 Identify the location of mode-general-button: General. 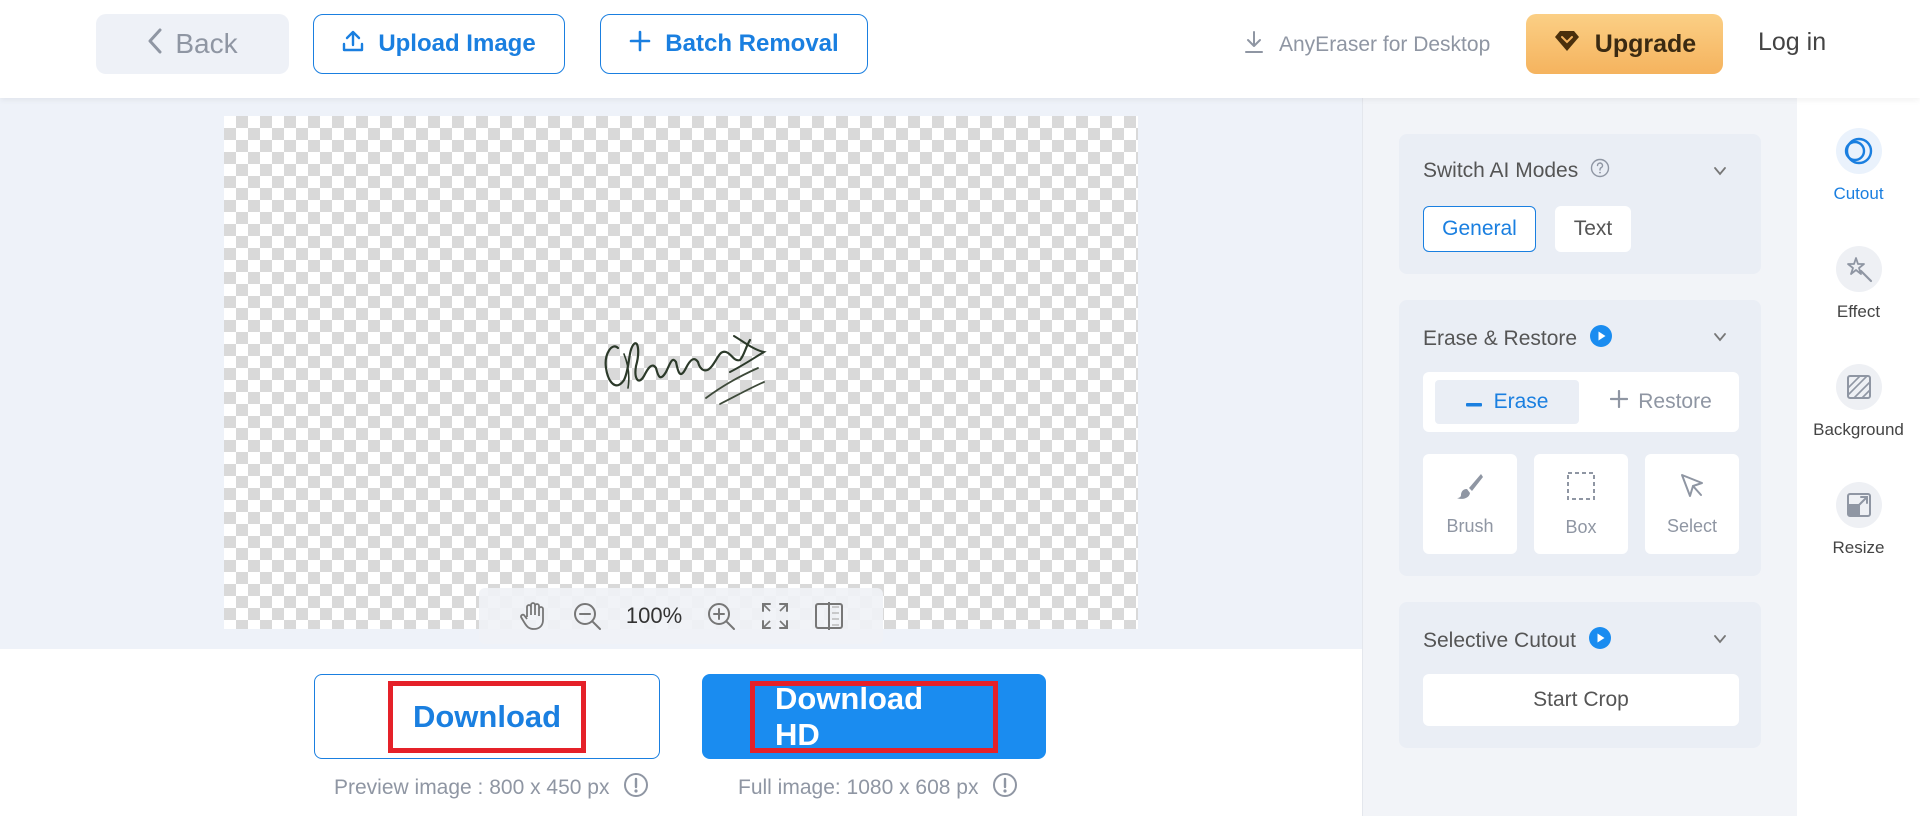
(1479, 229).